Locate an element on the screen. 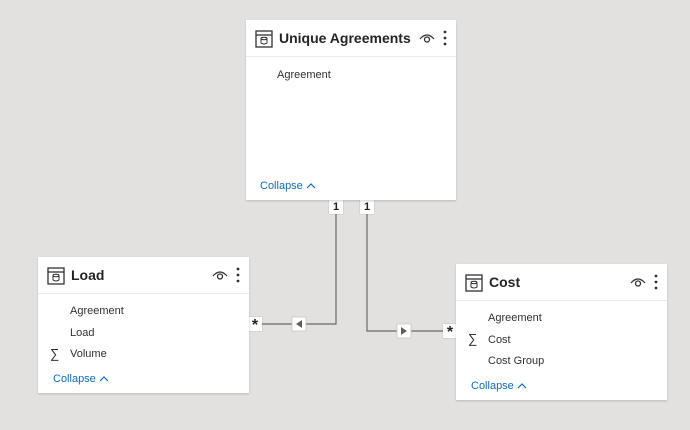 The width and height of the screenshot is (690, 430). table-card-load: Load Agreement Load ∑ Volume Collapse is located at coordinates (143, 325).